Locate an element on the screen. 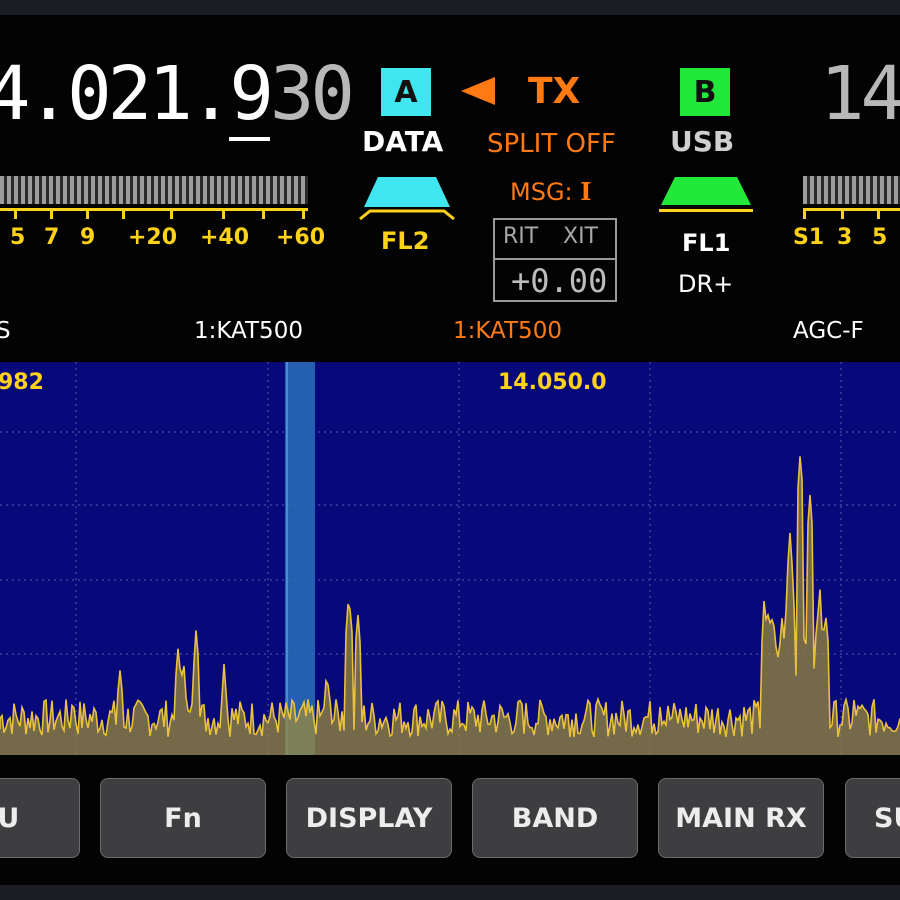  vfo-b-noise-reduction: DR+ is located at coordinates (705, 284).